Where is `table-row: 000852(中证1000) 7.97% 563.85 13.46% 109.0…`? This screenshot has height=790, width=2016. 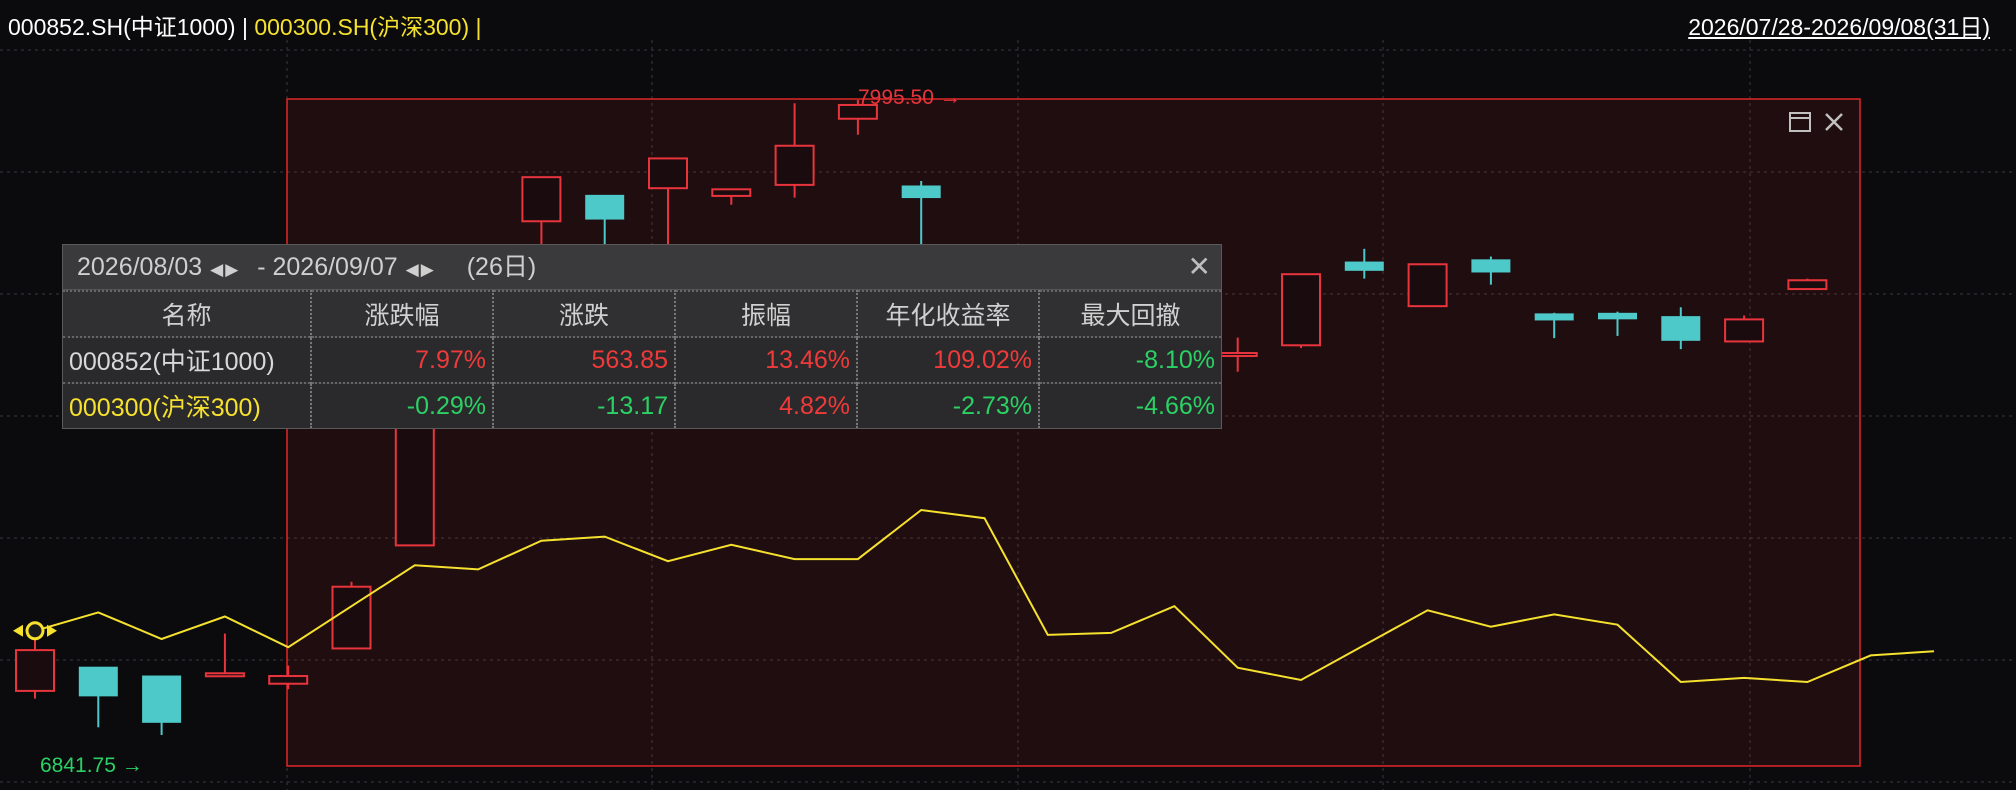
table-row: 000852(中证1000) 7.97% 563.85 13.46% 109.0… is located at coordinates (642, 359).